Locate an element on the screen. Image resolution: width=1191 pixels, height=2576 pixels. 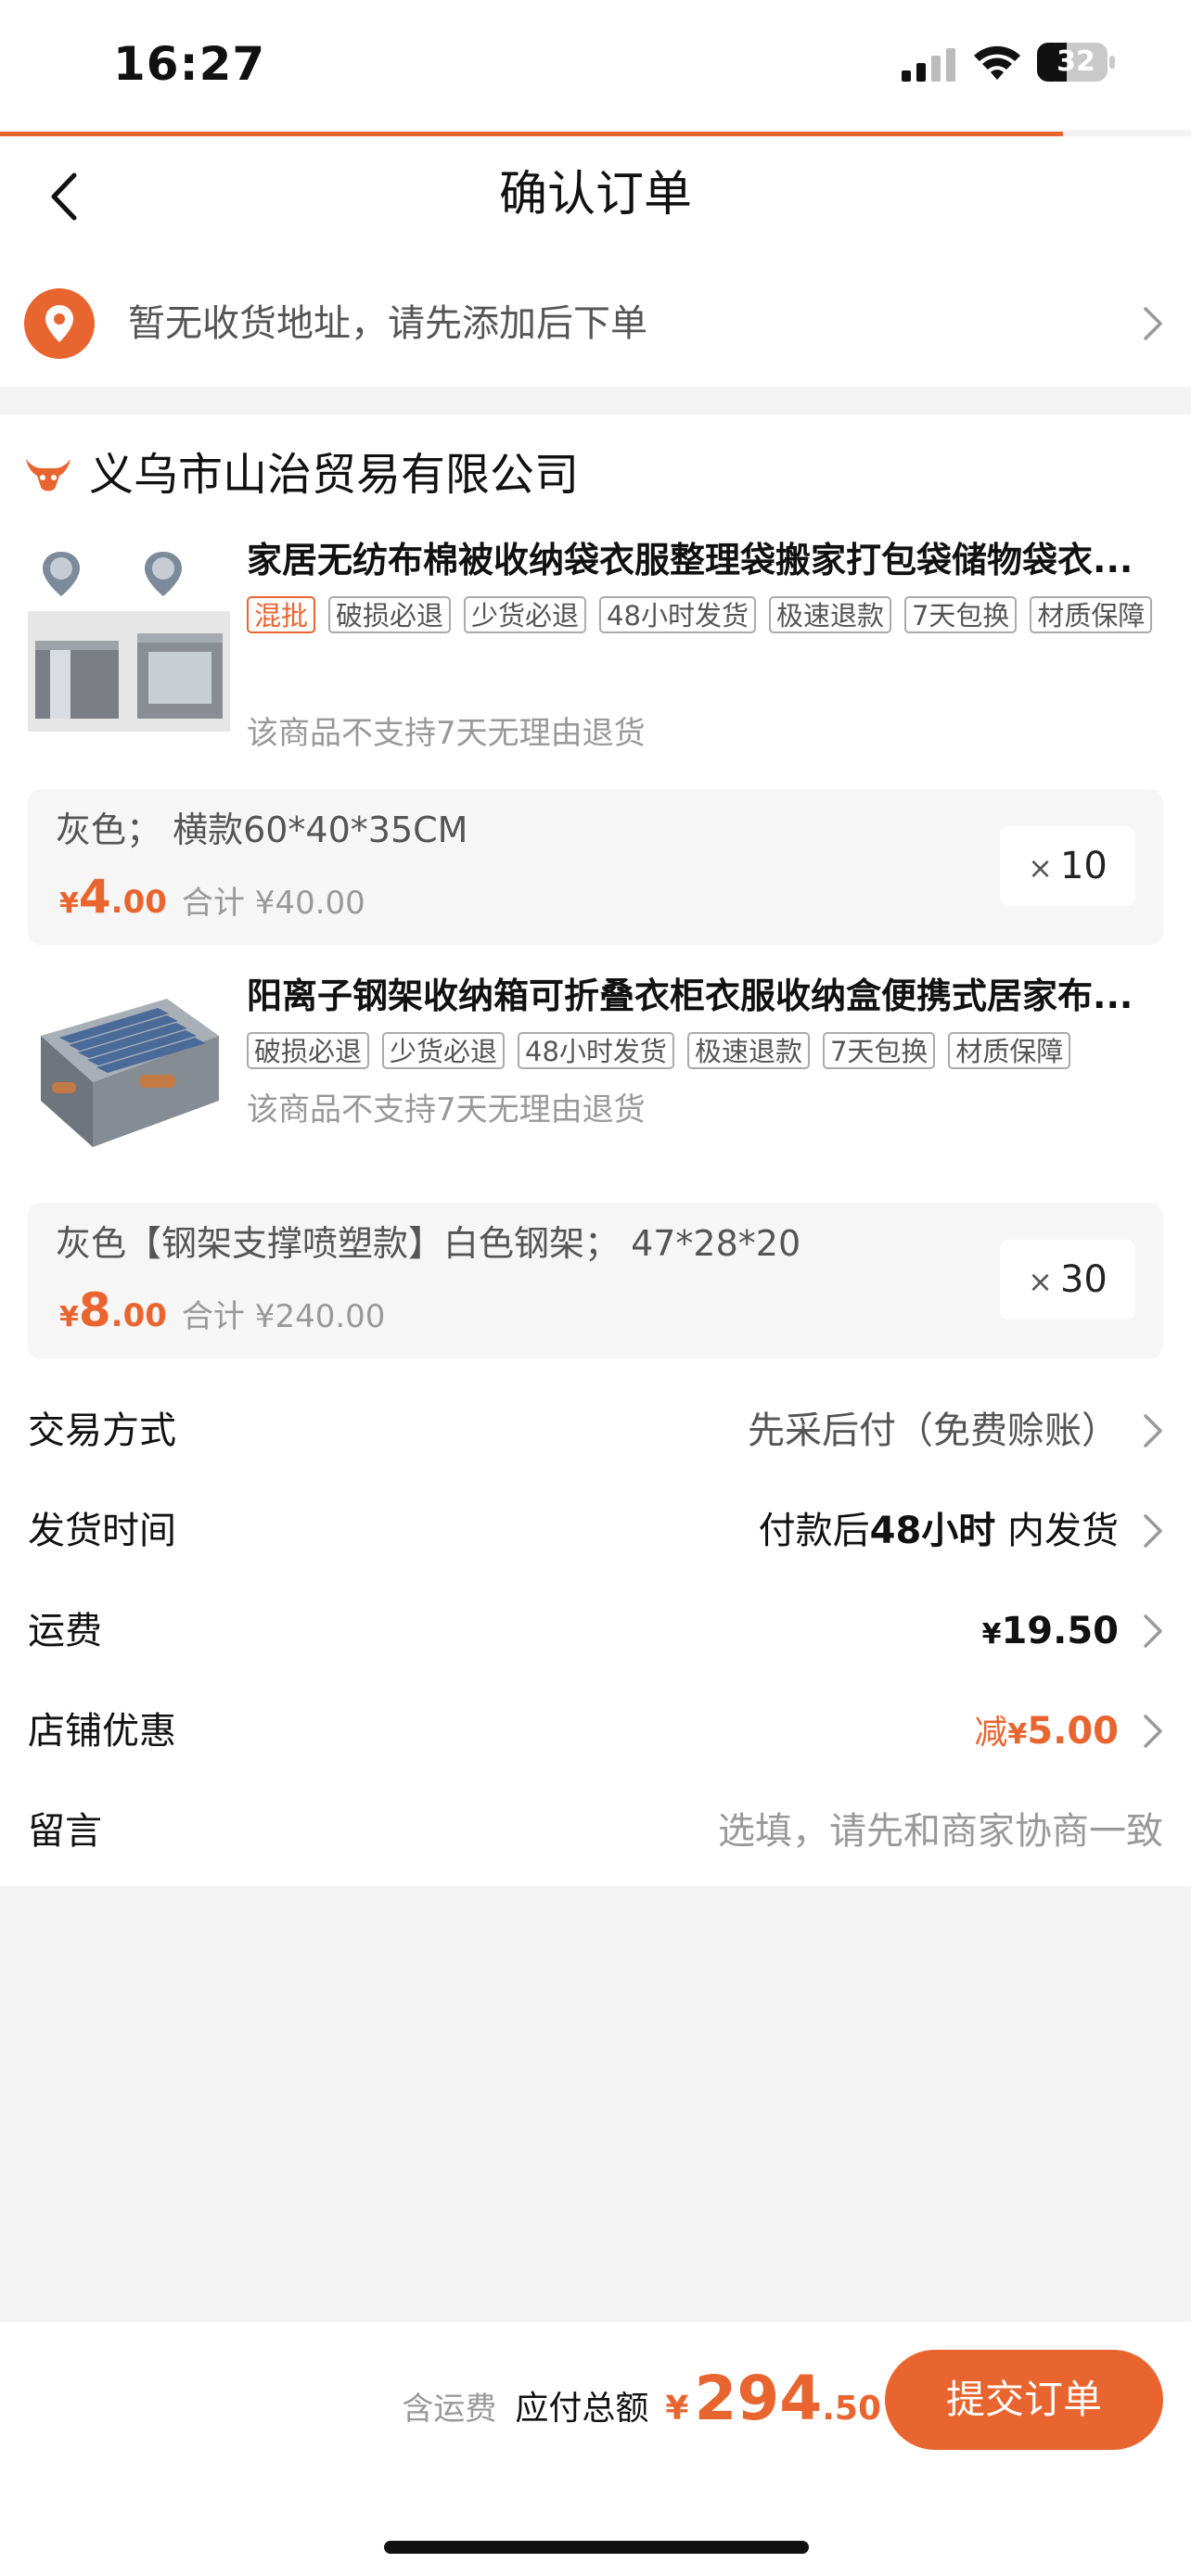
subtotal: 合计 ¥40.00 is located at coordinates (273, 903).